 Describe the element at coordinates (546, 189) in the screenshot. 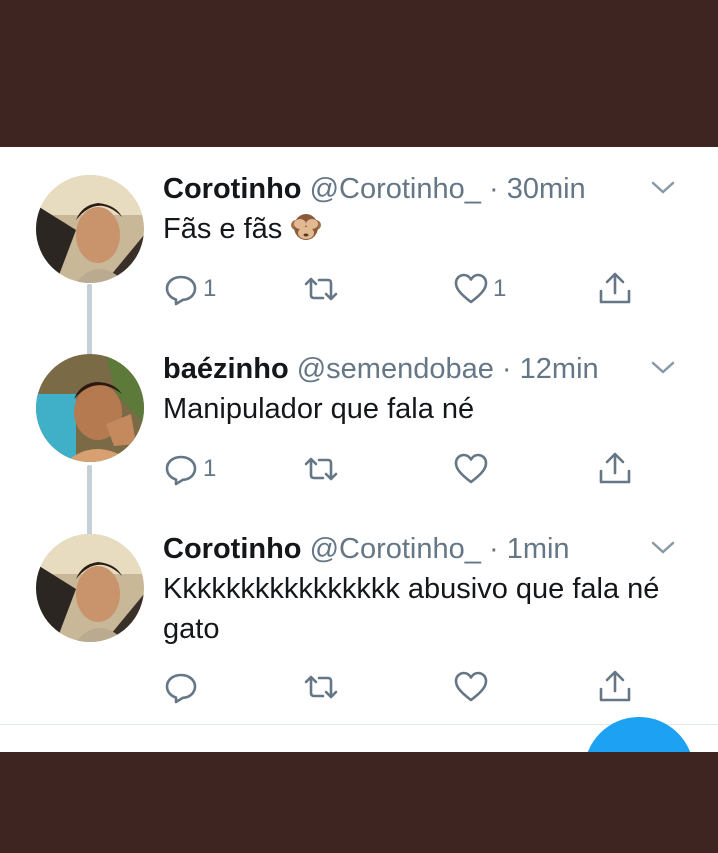

I see `timestamp: 30min` at that location.